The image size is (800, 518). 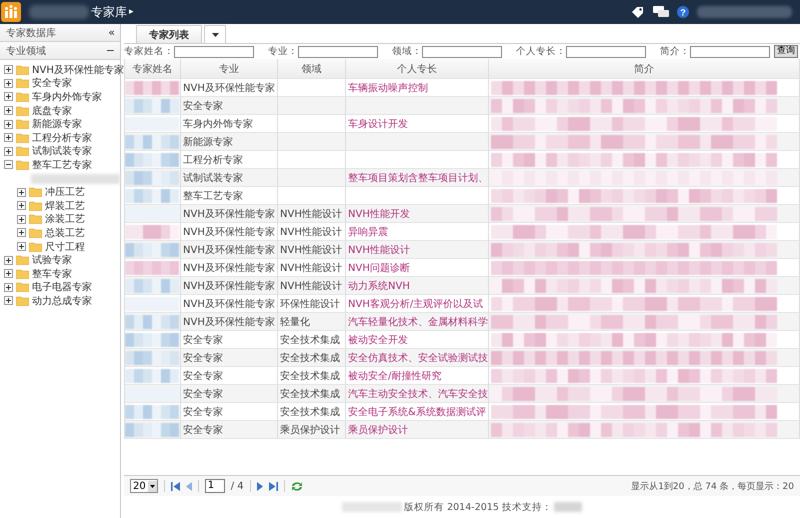 I want to click on tree-item: 电子电器专家, so click(x=62, y=287).